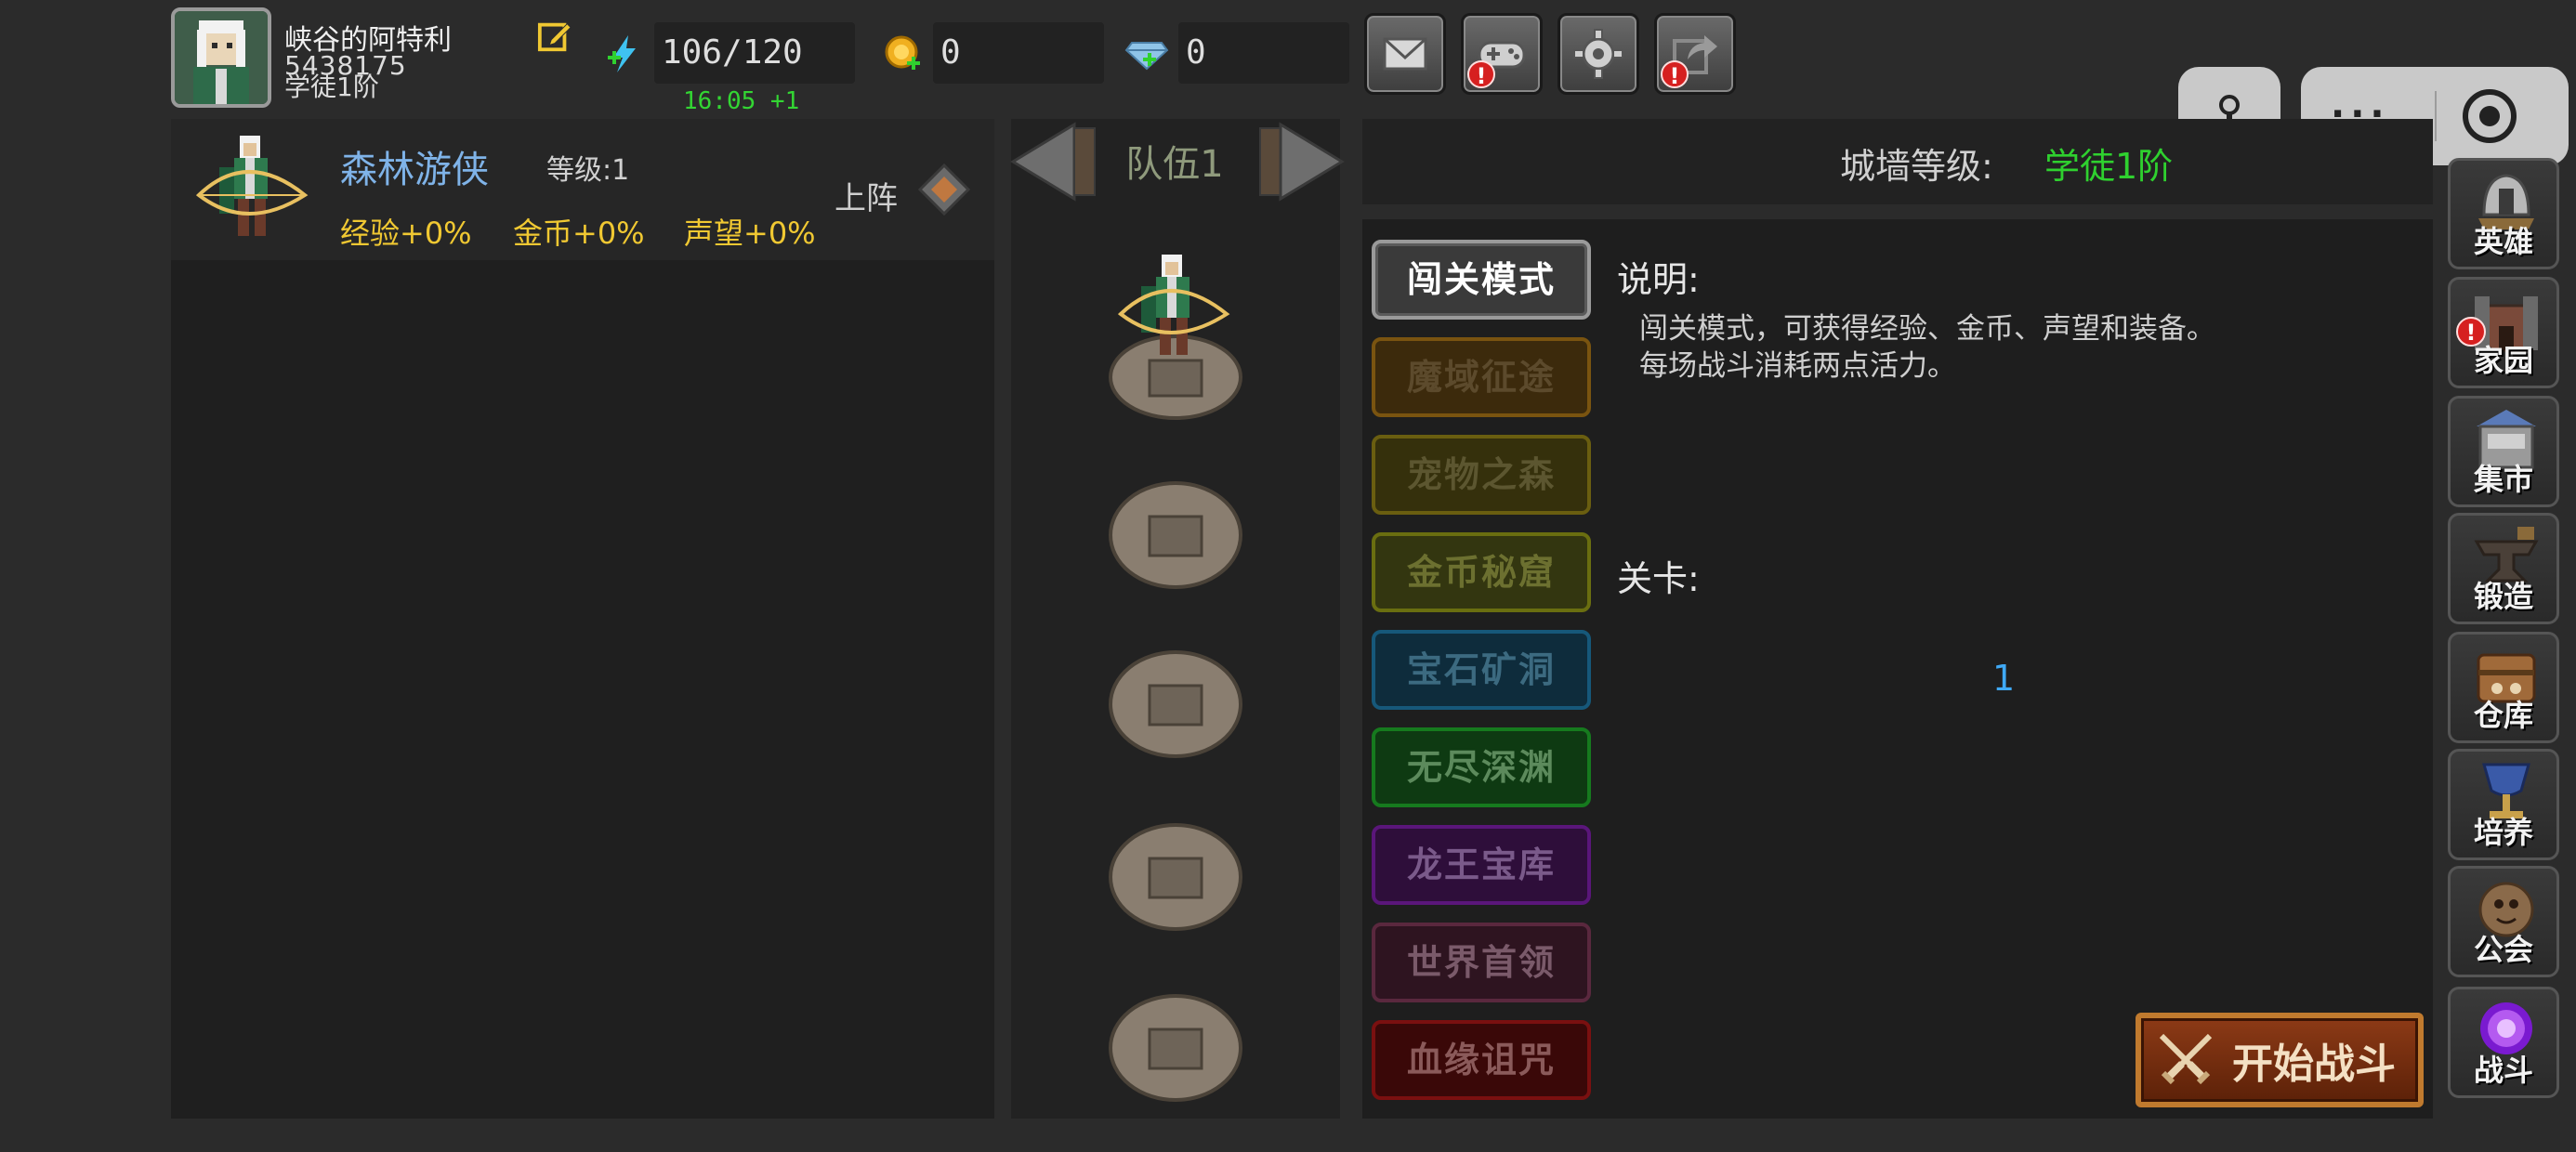  What do you see at coordinates (1481, 377) in the screenshot?
I see `mode-demon-realm-button: 魔域征途` at bounding box center [1481, 377].